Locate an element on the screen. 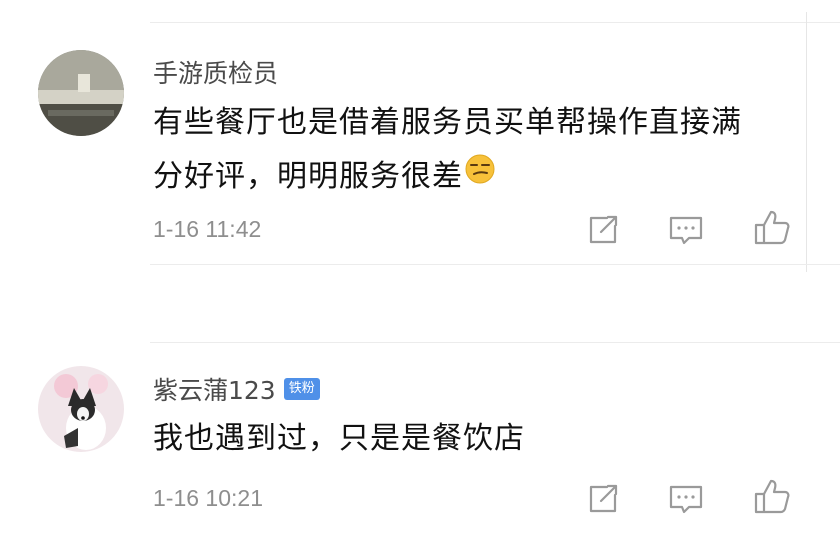 This screenshot has width=840, height=560. comment-line: 分好评，明明服务很差 is located at coordinates (478, 177).